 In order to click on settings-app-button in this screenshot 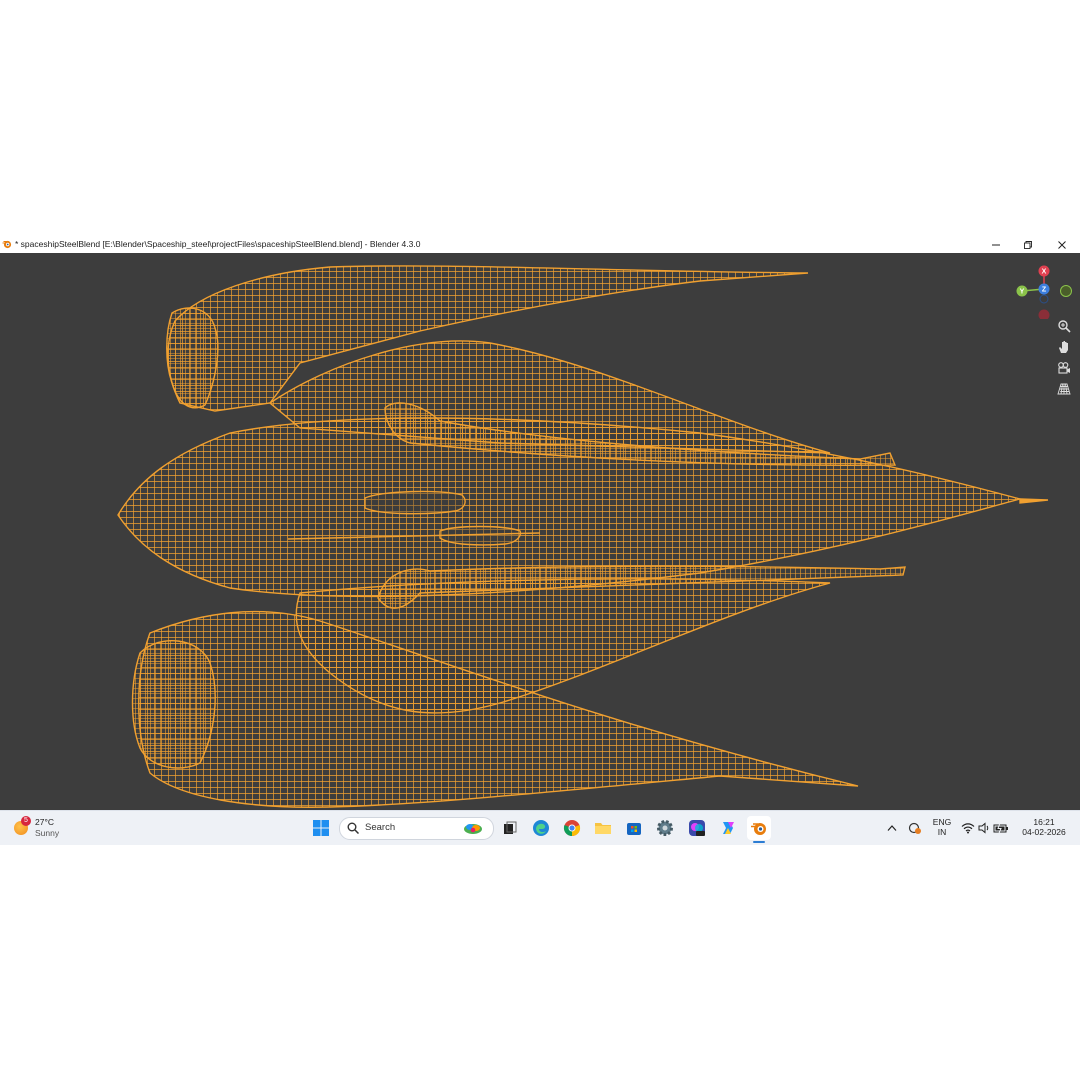, I will do `click(665, 828)`.